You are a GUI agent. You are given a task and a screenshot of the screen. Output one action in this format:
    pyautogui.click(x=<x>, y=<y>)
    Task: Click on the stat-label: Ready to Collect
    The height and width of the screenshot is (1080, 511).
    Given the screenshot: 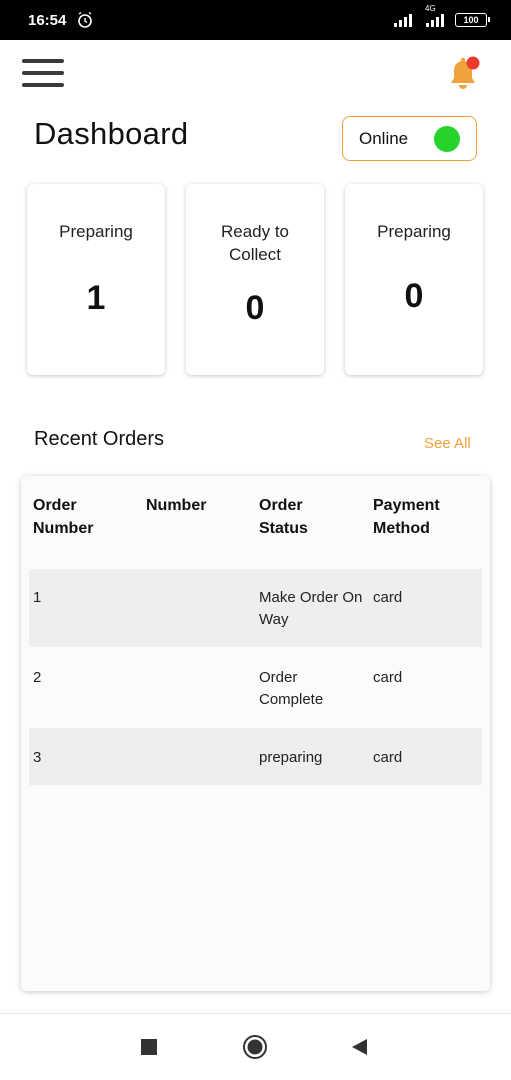 What is the action you would take?
    pyautogui.click(x=255, y=243)
    